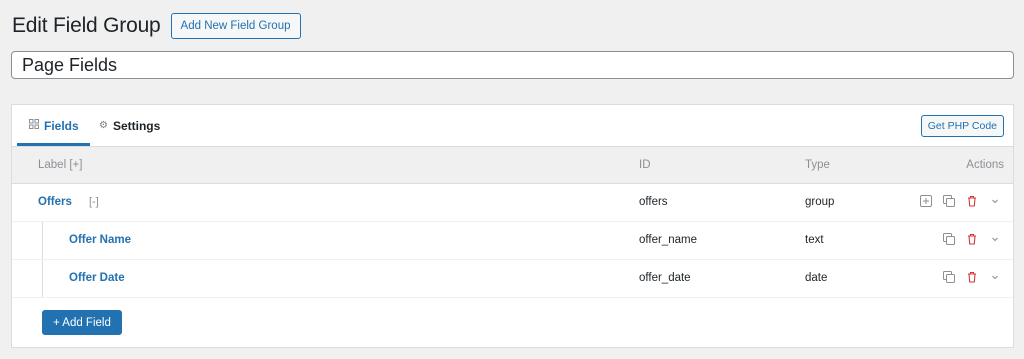  What do you see at coordinates (512, 241) in the screenshot?
I see `table-row: Offer Name offer_name text` at bounding box center [512, 241].